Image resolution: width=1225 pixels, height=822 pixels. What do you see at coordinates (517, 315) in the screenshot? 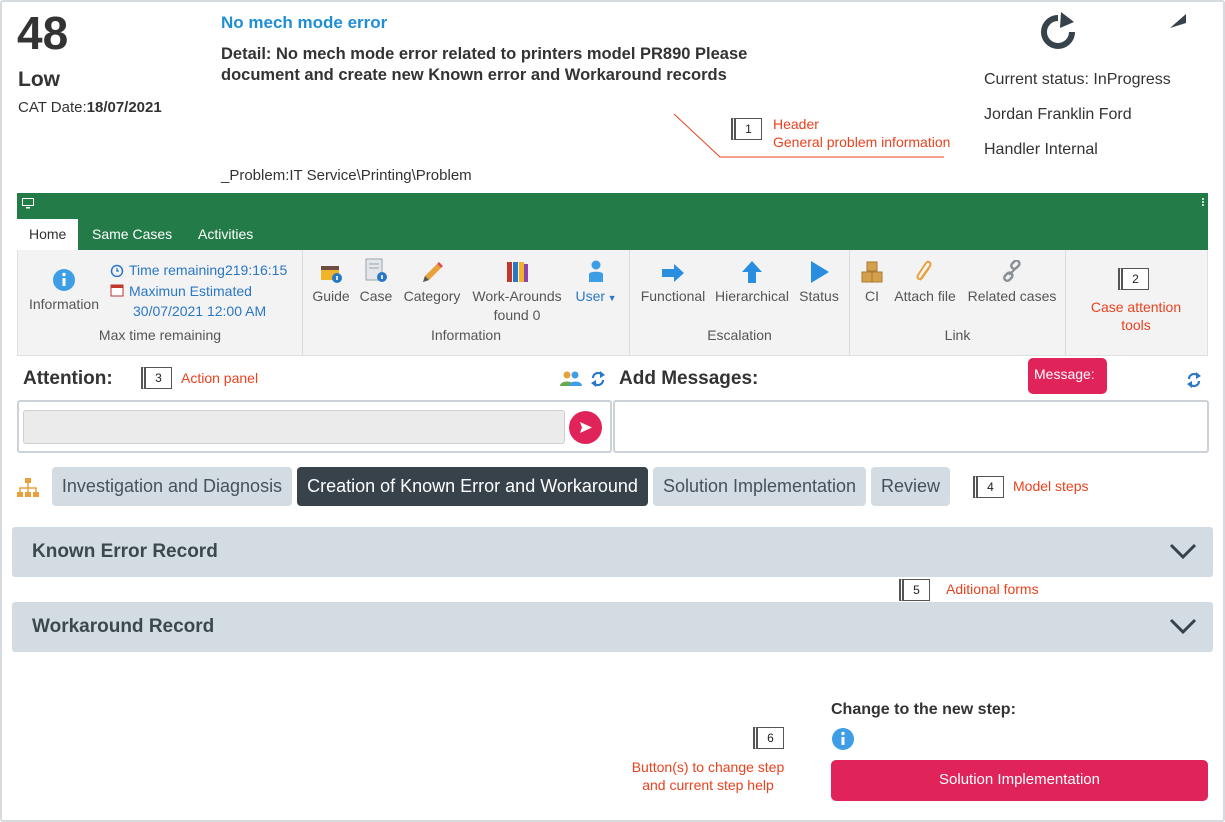
I see `workarounds-count: found 0` at bounding box center [517, 315].